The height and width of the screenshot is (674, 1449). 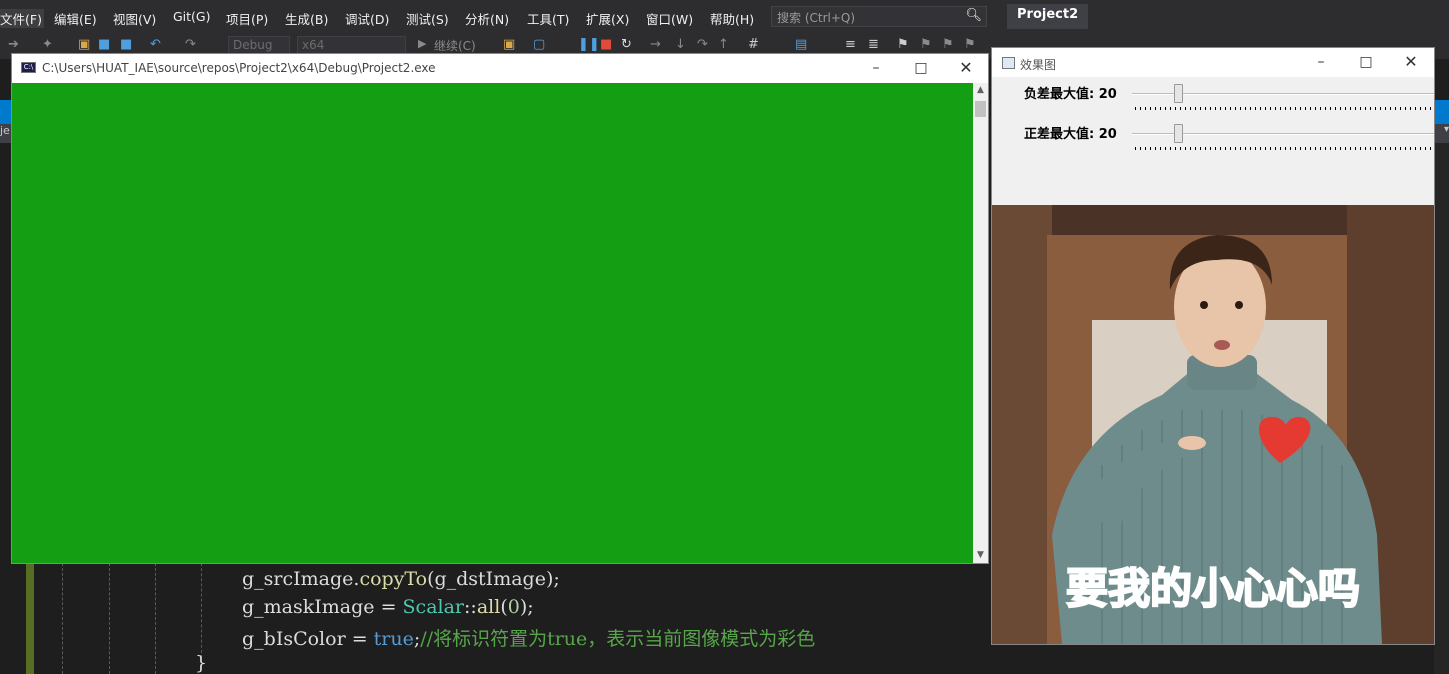 What do you see at coordinates (30, 618) in the screenshot?
I see `change-tracking-bar` at bounding box center [30, 618].